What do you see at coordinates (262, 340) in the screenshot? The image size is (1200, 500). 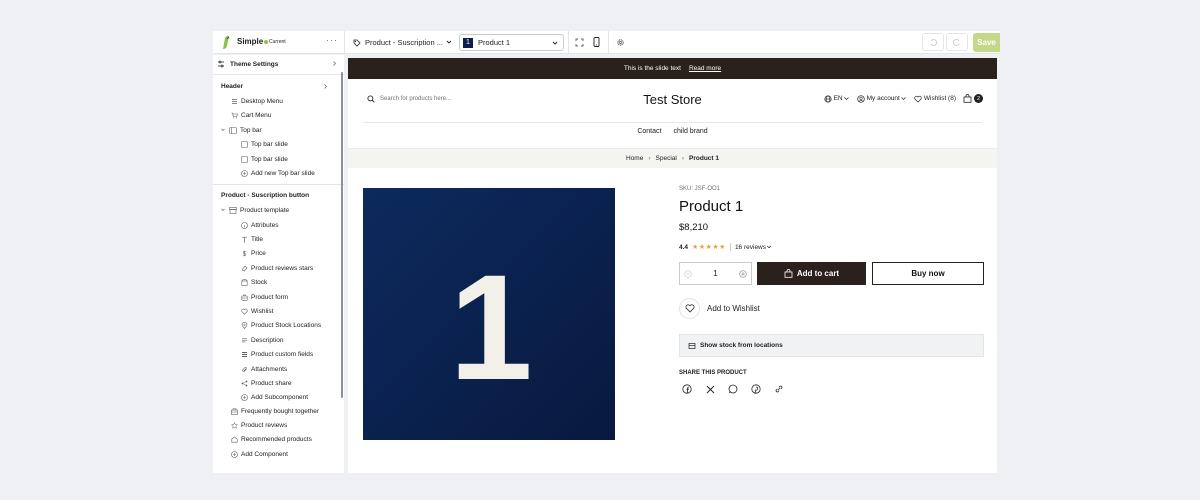 I see `sidebar-item-description: Description` at bounding box center [262, 340].